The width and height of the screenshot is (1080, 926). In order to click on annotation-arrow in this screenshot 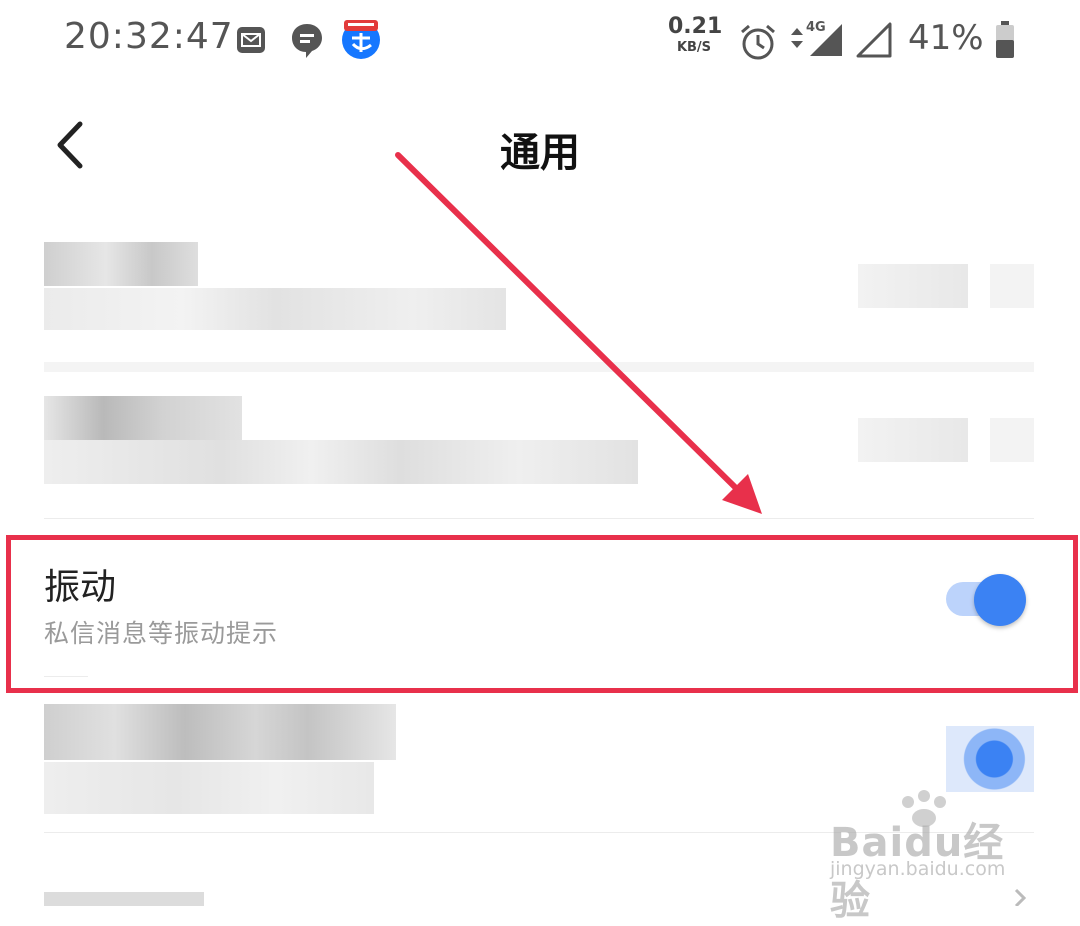, I will do `click(578, 333)`.